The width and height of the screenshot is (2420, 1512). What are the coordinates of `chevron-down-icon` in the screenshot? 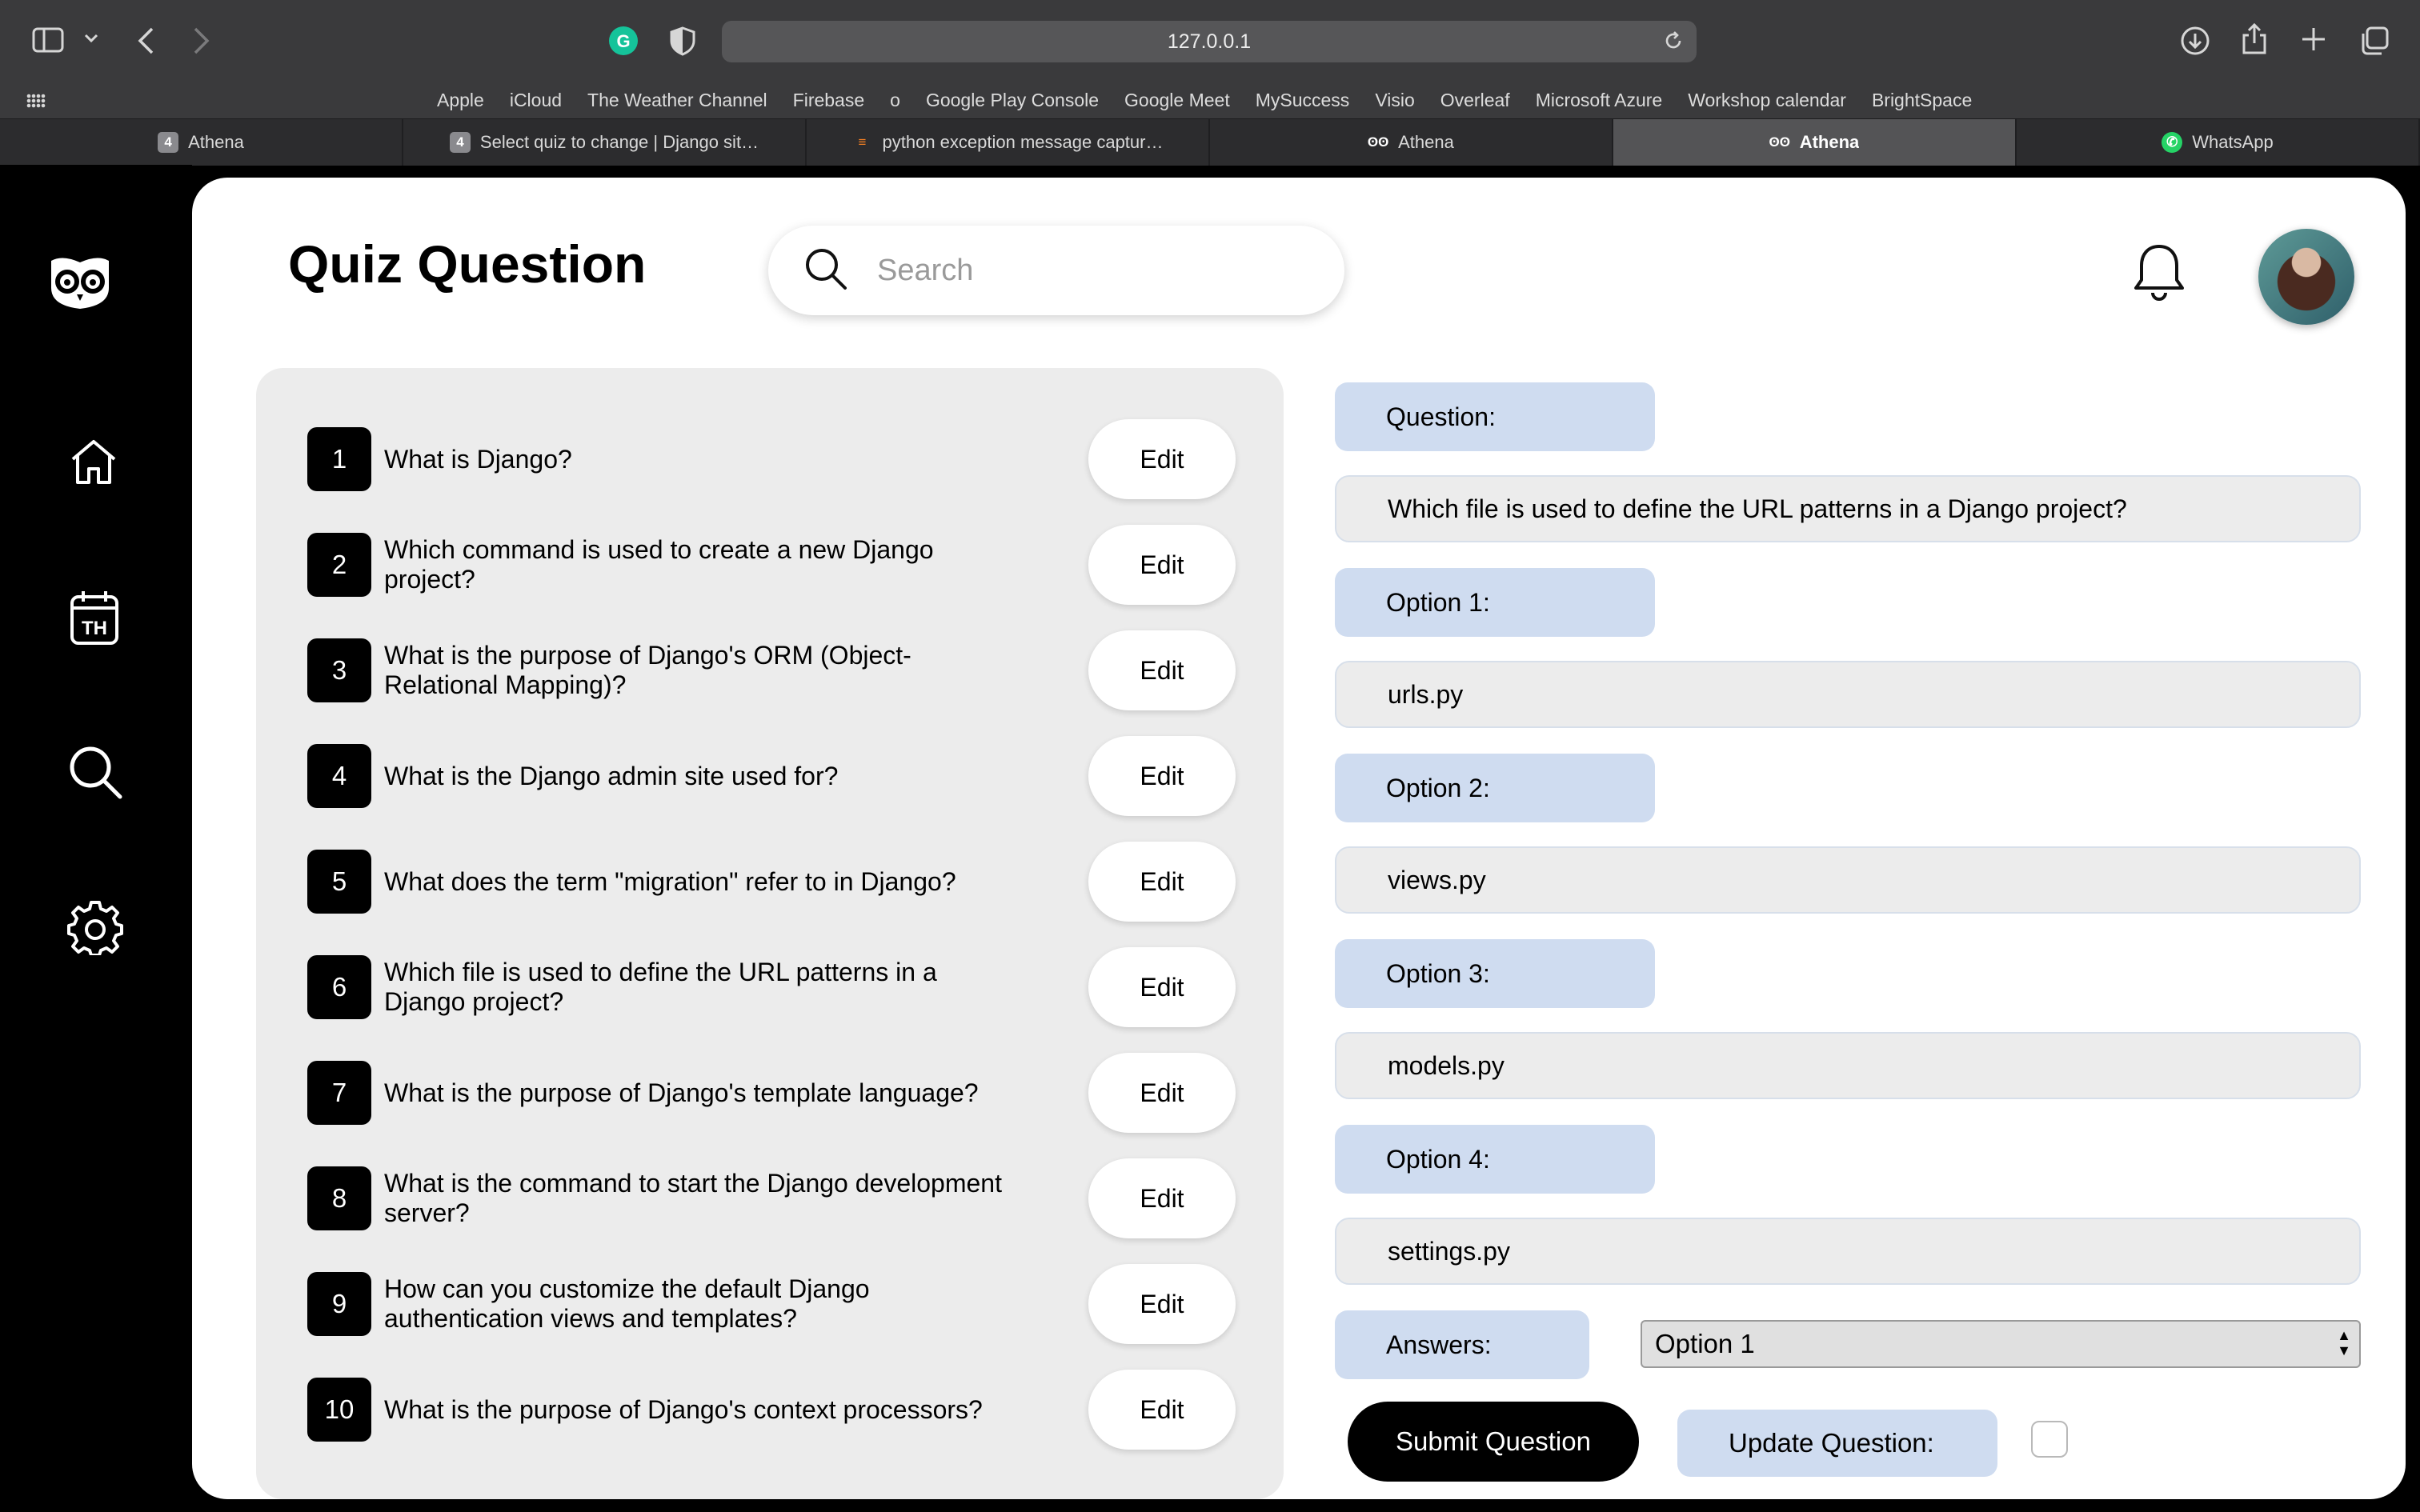 It's located at (91, 40).